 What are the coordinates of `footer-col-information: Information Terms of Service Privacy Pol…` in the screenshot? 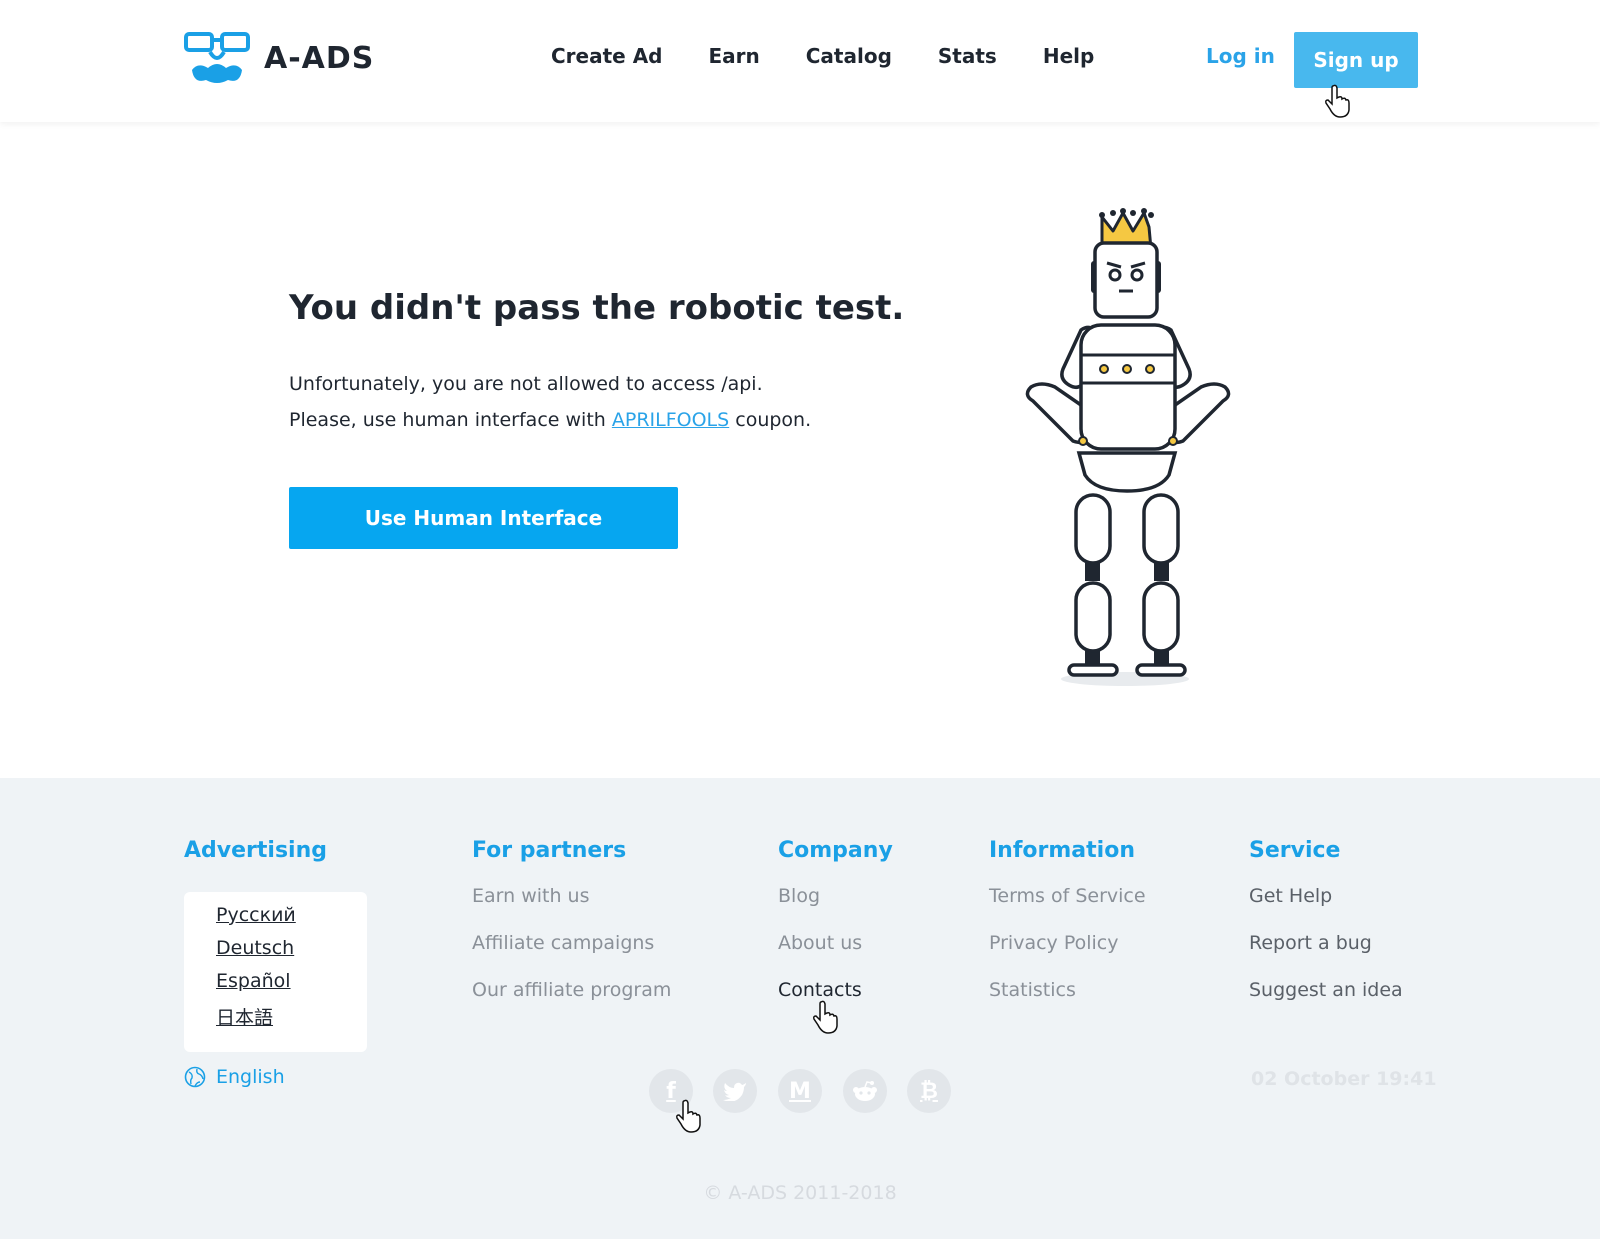 It's located at (1067, 932).